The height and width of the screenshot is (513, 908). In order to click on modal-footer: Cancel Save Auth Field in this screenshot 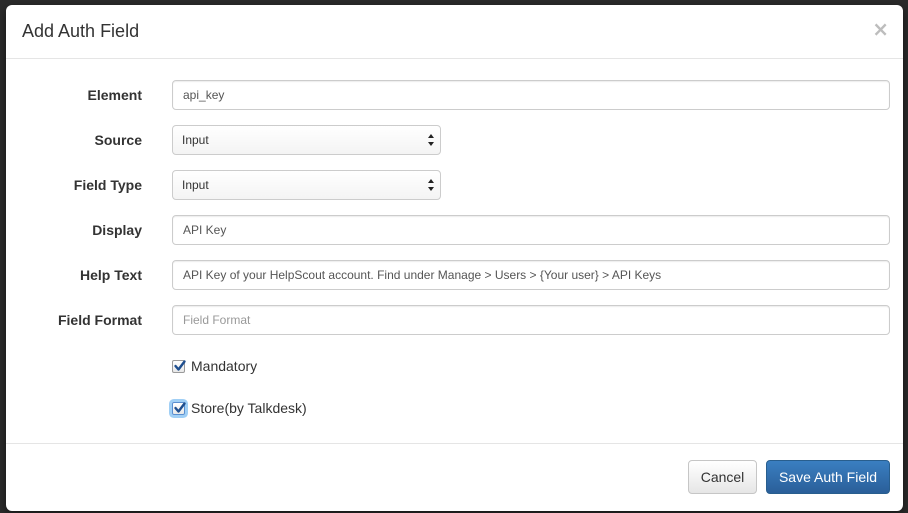, I will do `click(454, 477)`.